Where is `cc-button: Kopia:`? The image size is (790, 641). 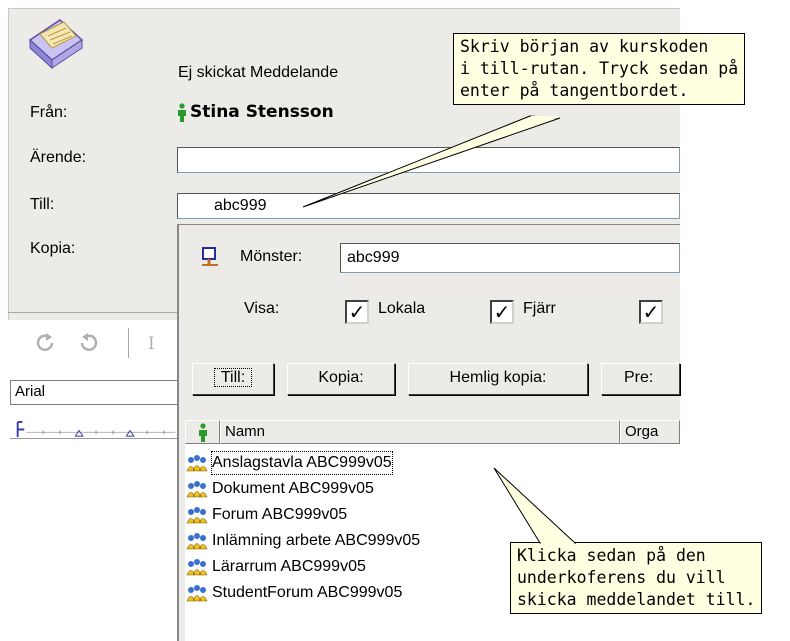
cc-button: Kopia: is located at coordinates (341, 379).